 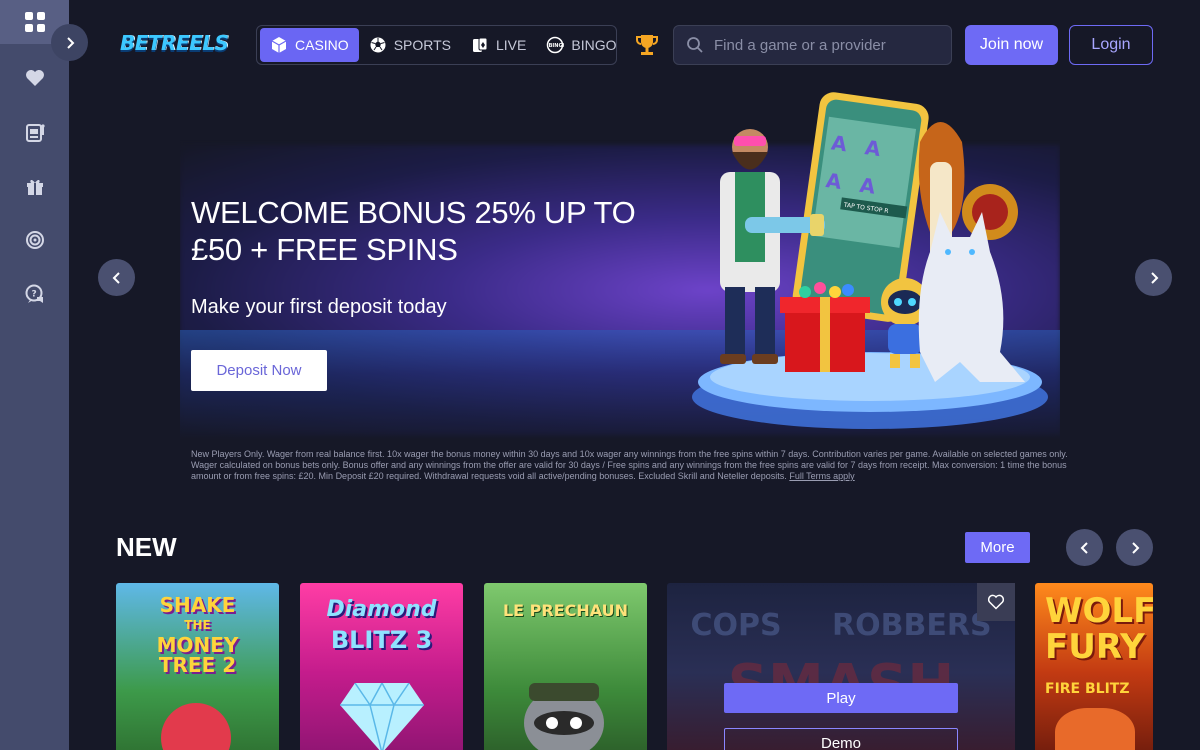 What do you see at coordinates (382, 716) in the screenshot?
I see `diamond-icon` at bounding box center [382, 716].